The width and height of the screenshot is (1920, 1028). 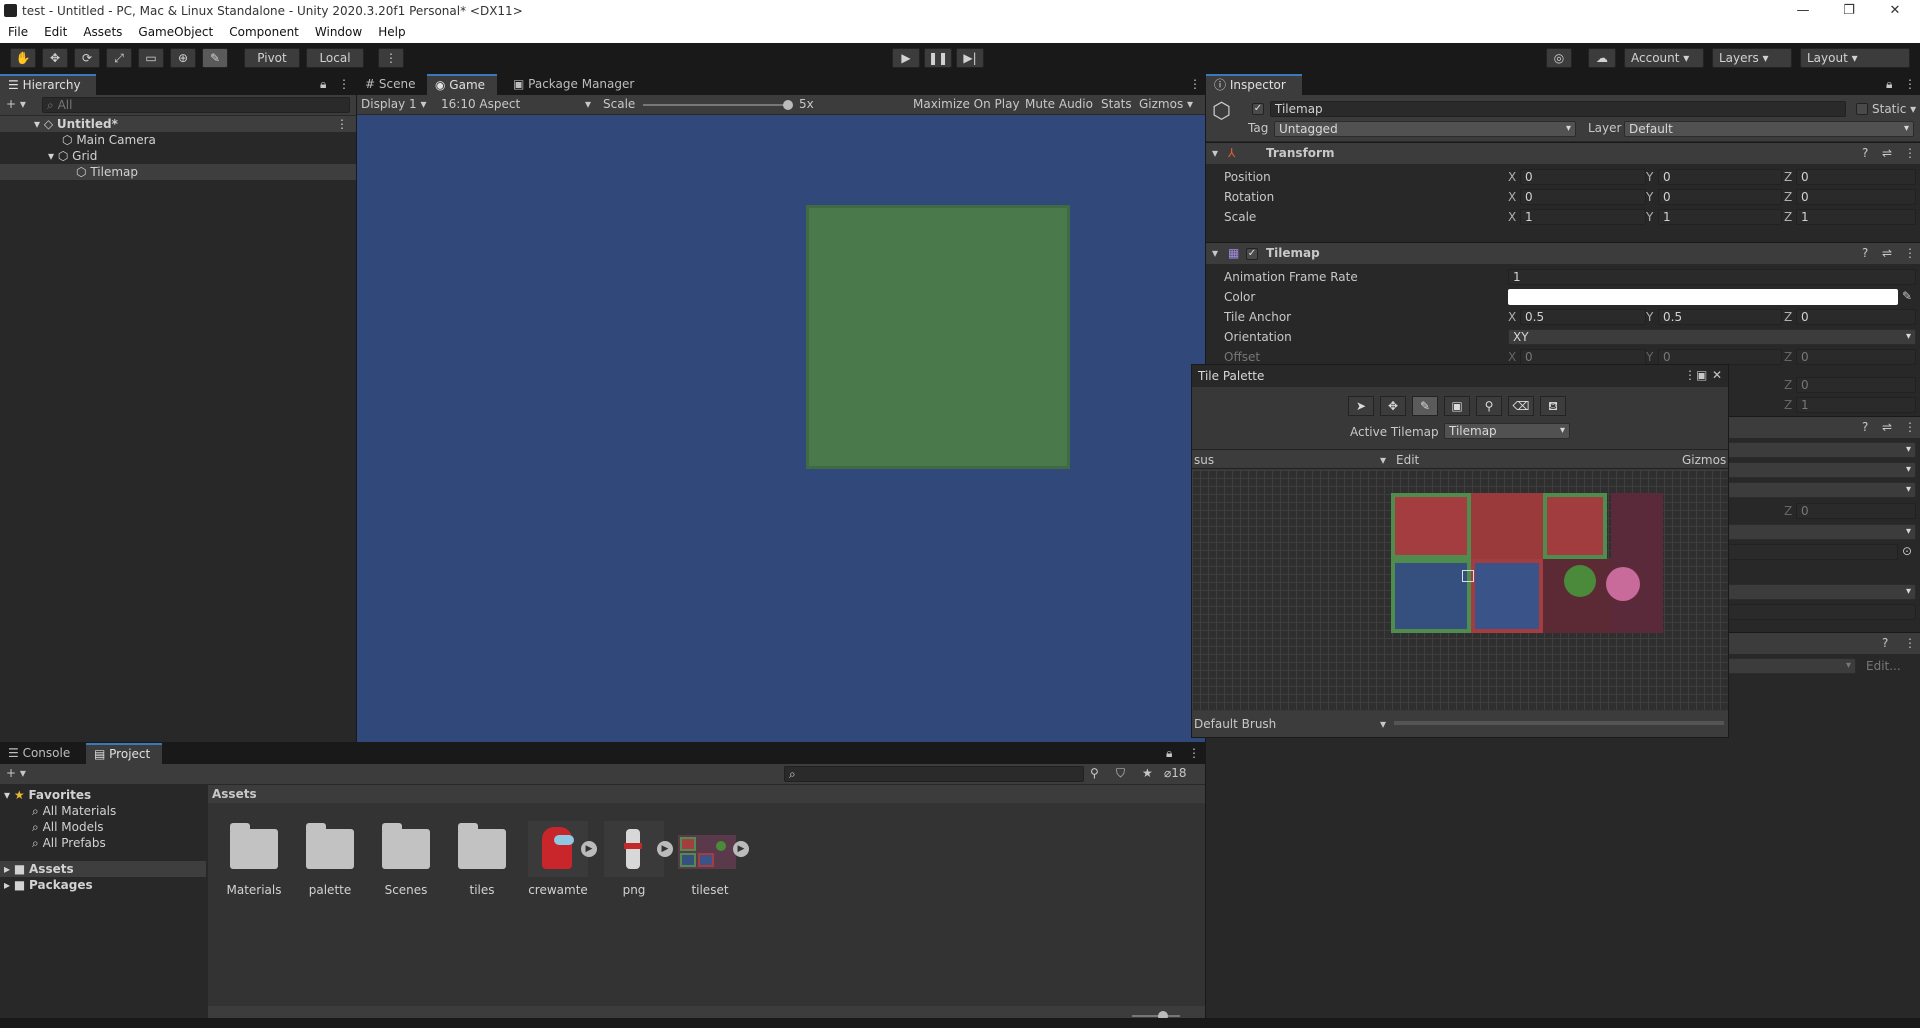 What do you see at coordinates (1059, 104) in the screenshot?
I see `mute-audio-toggle: Mute Audio` at bounding box center [1059, 104].